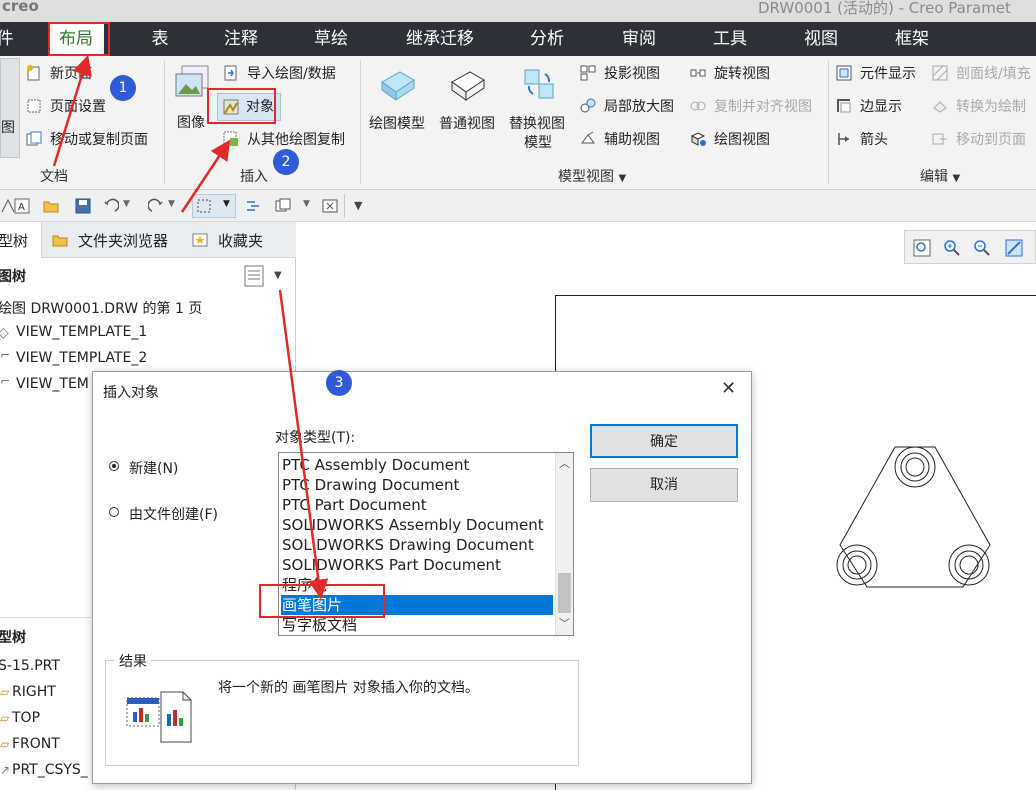 The width and height of the screenshot is (1036, 790). Describe the element at coordinates (518, 11) in the screenshot. I see `title-bar: creo DRW0001 (活动的) - Creo Paramet` at that location.